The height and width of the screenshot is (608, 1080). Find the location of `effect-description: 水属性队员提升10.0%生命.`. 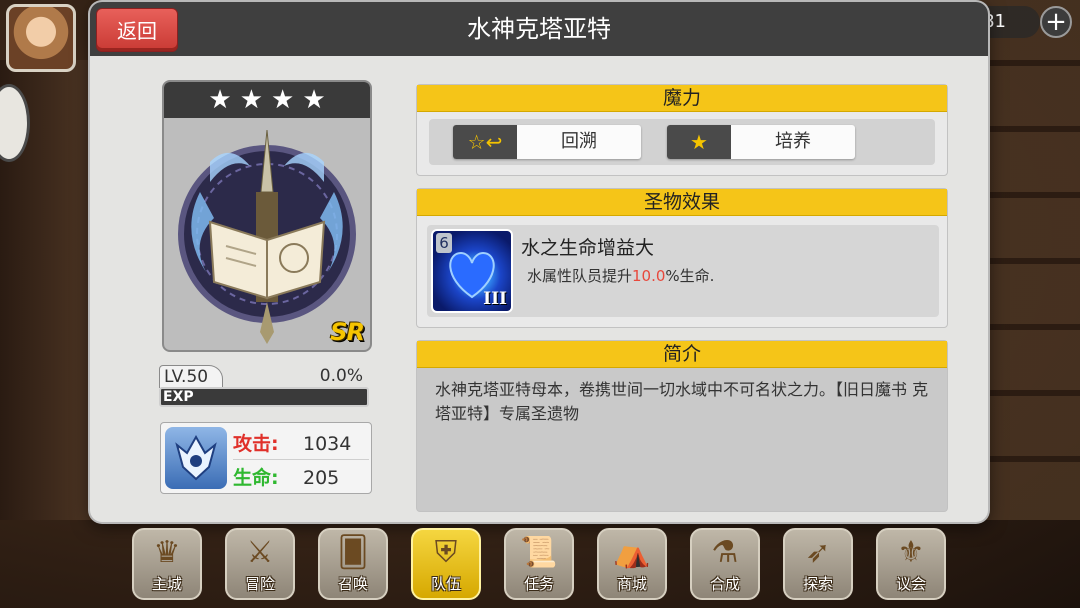

effect-description: 水属性队员提升10.0%生命. is located at coordinates (620, 275).